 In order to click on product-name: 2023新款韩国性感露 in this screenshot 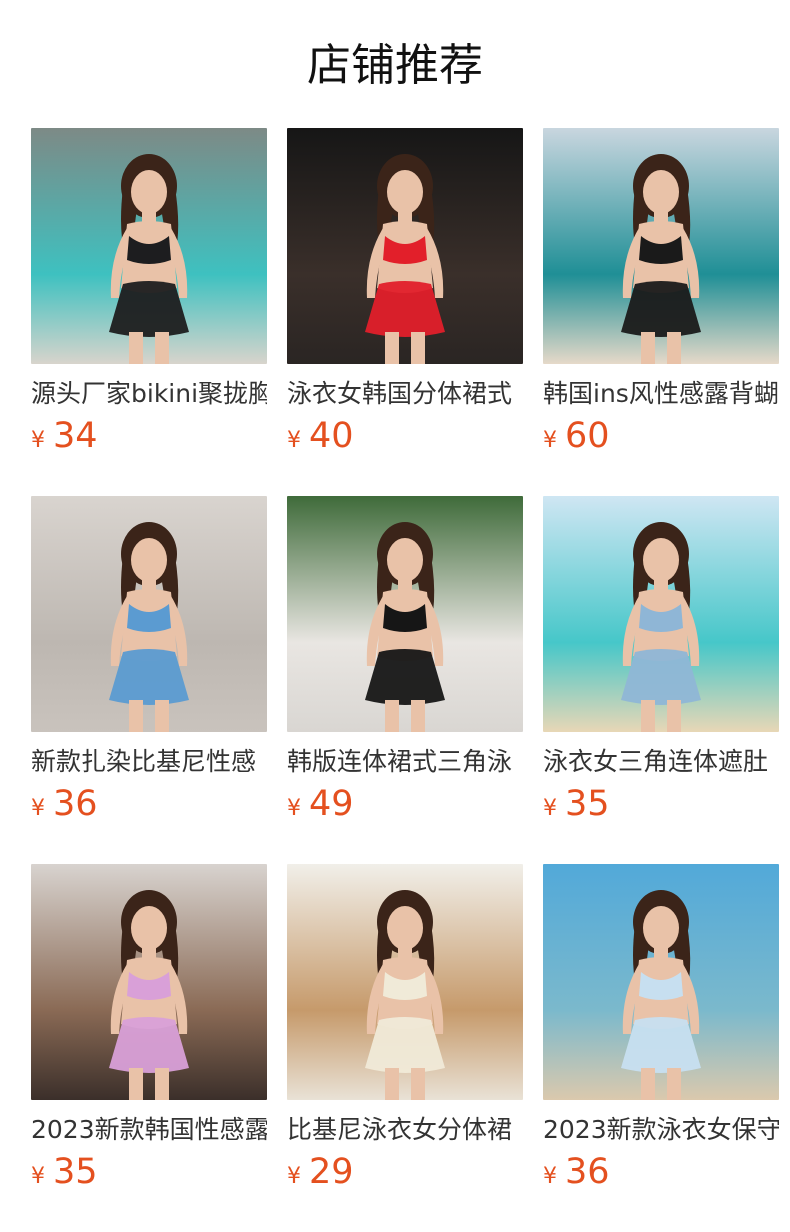, I will do `click(149, 1130)`.